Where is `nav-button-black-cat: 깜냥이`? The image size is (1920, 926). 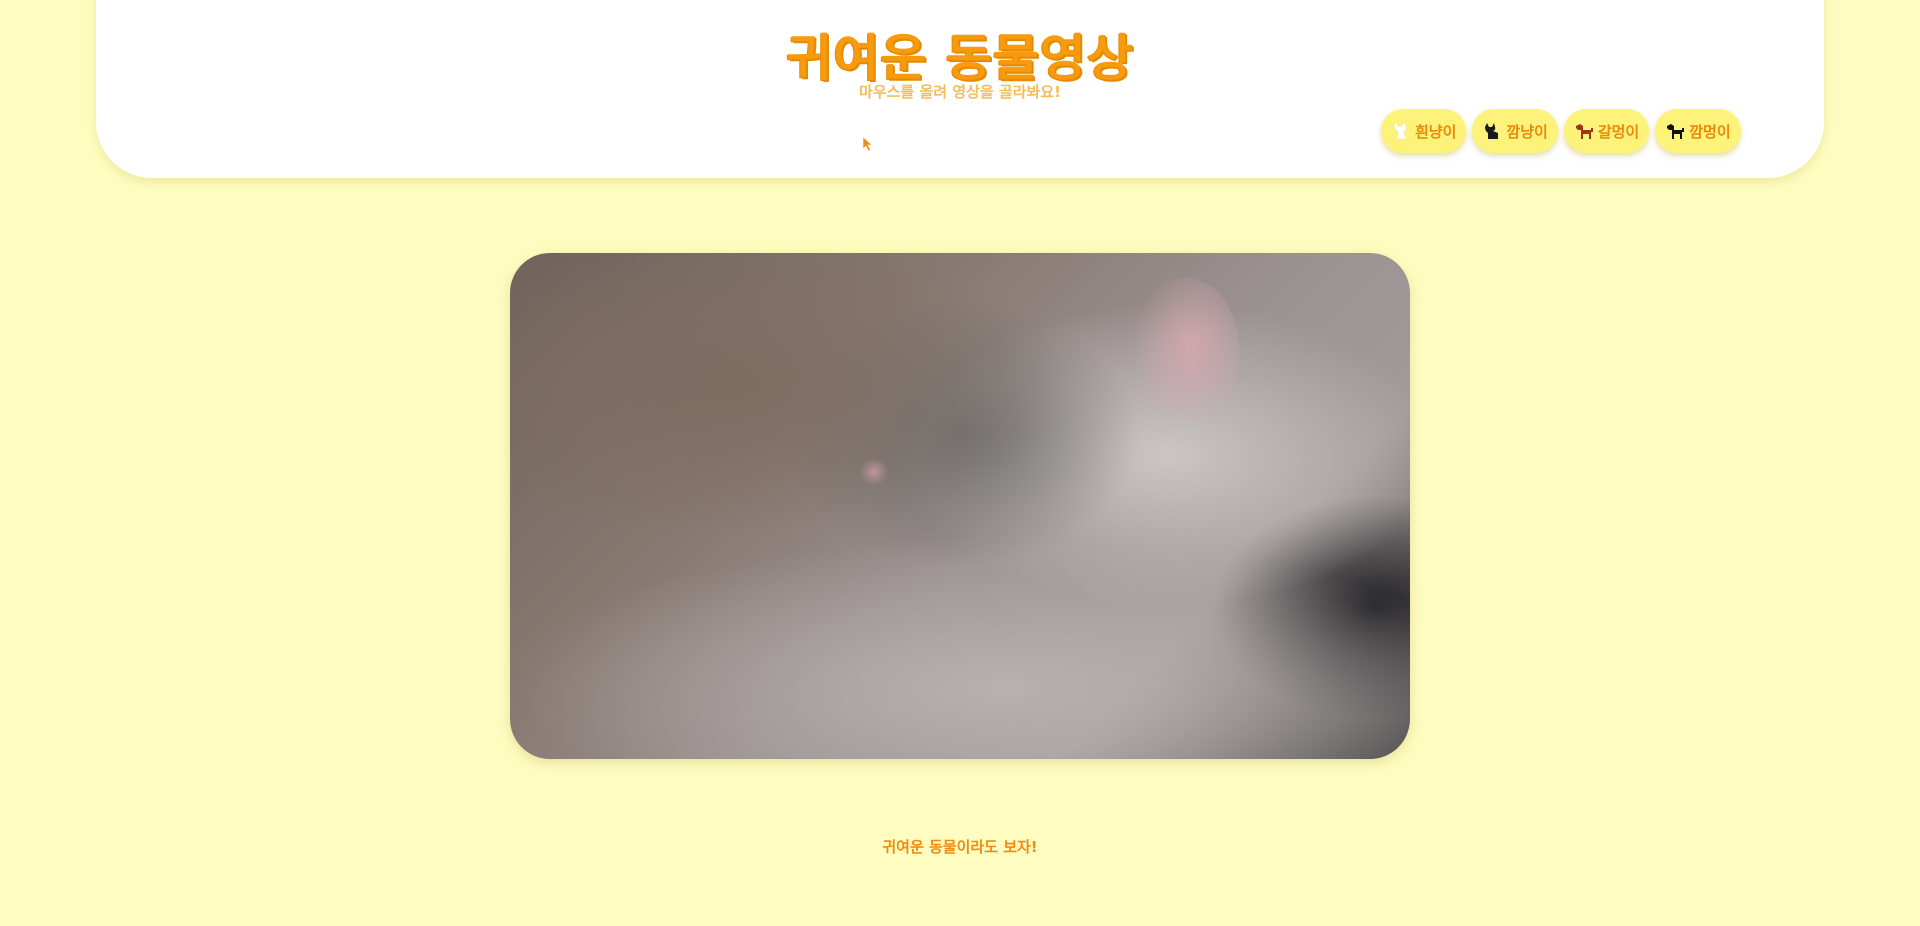
nav-button-black-cat: 깜냥이 is located at coordinates (1515, 131).